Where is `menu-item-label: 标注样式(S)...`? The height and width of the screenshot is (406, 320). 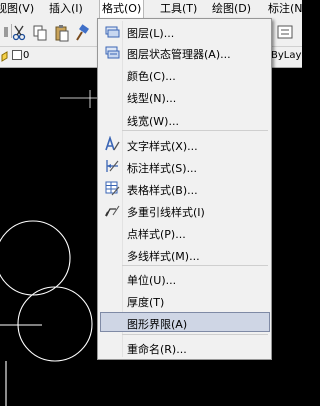 menu-item-label: 标注样式(S)... is located at coordinates (162, 168).